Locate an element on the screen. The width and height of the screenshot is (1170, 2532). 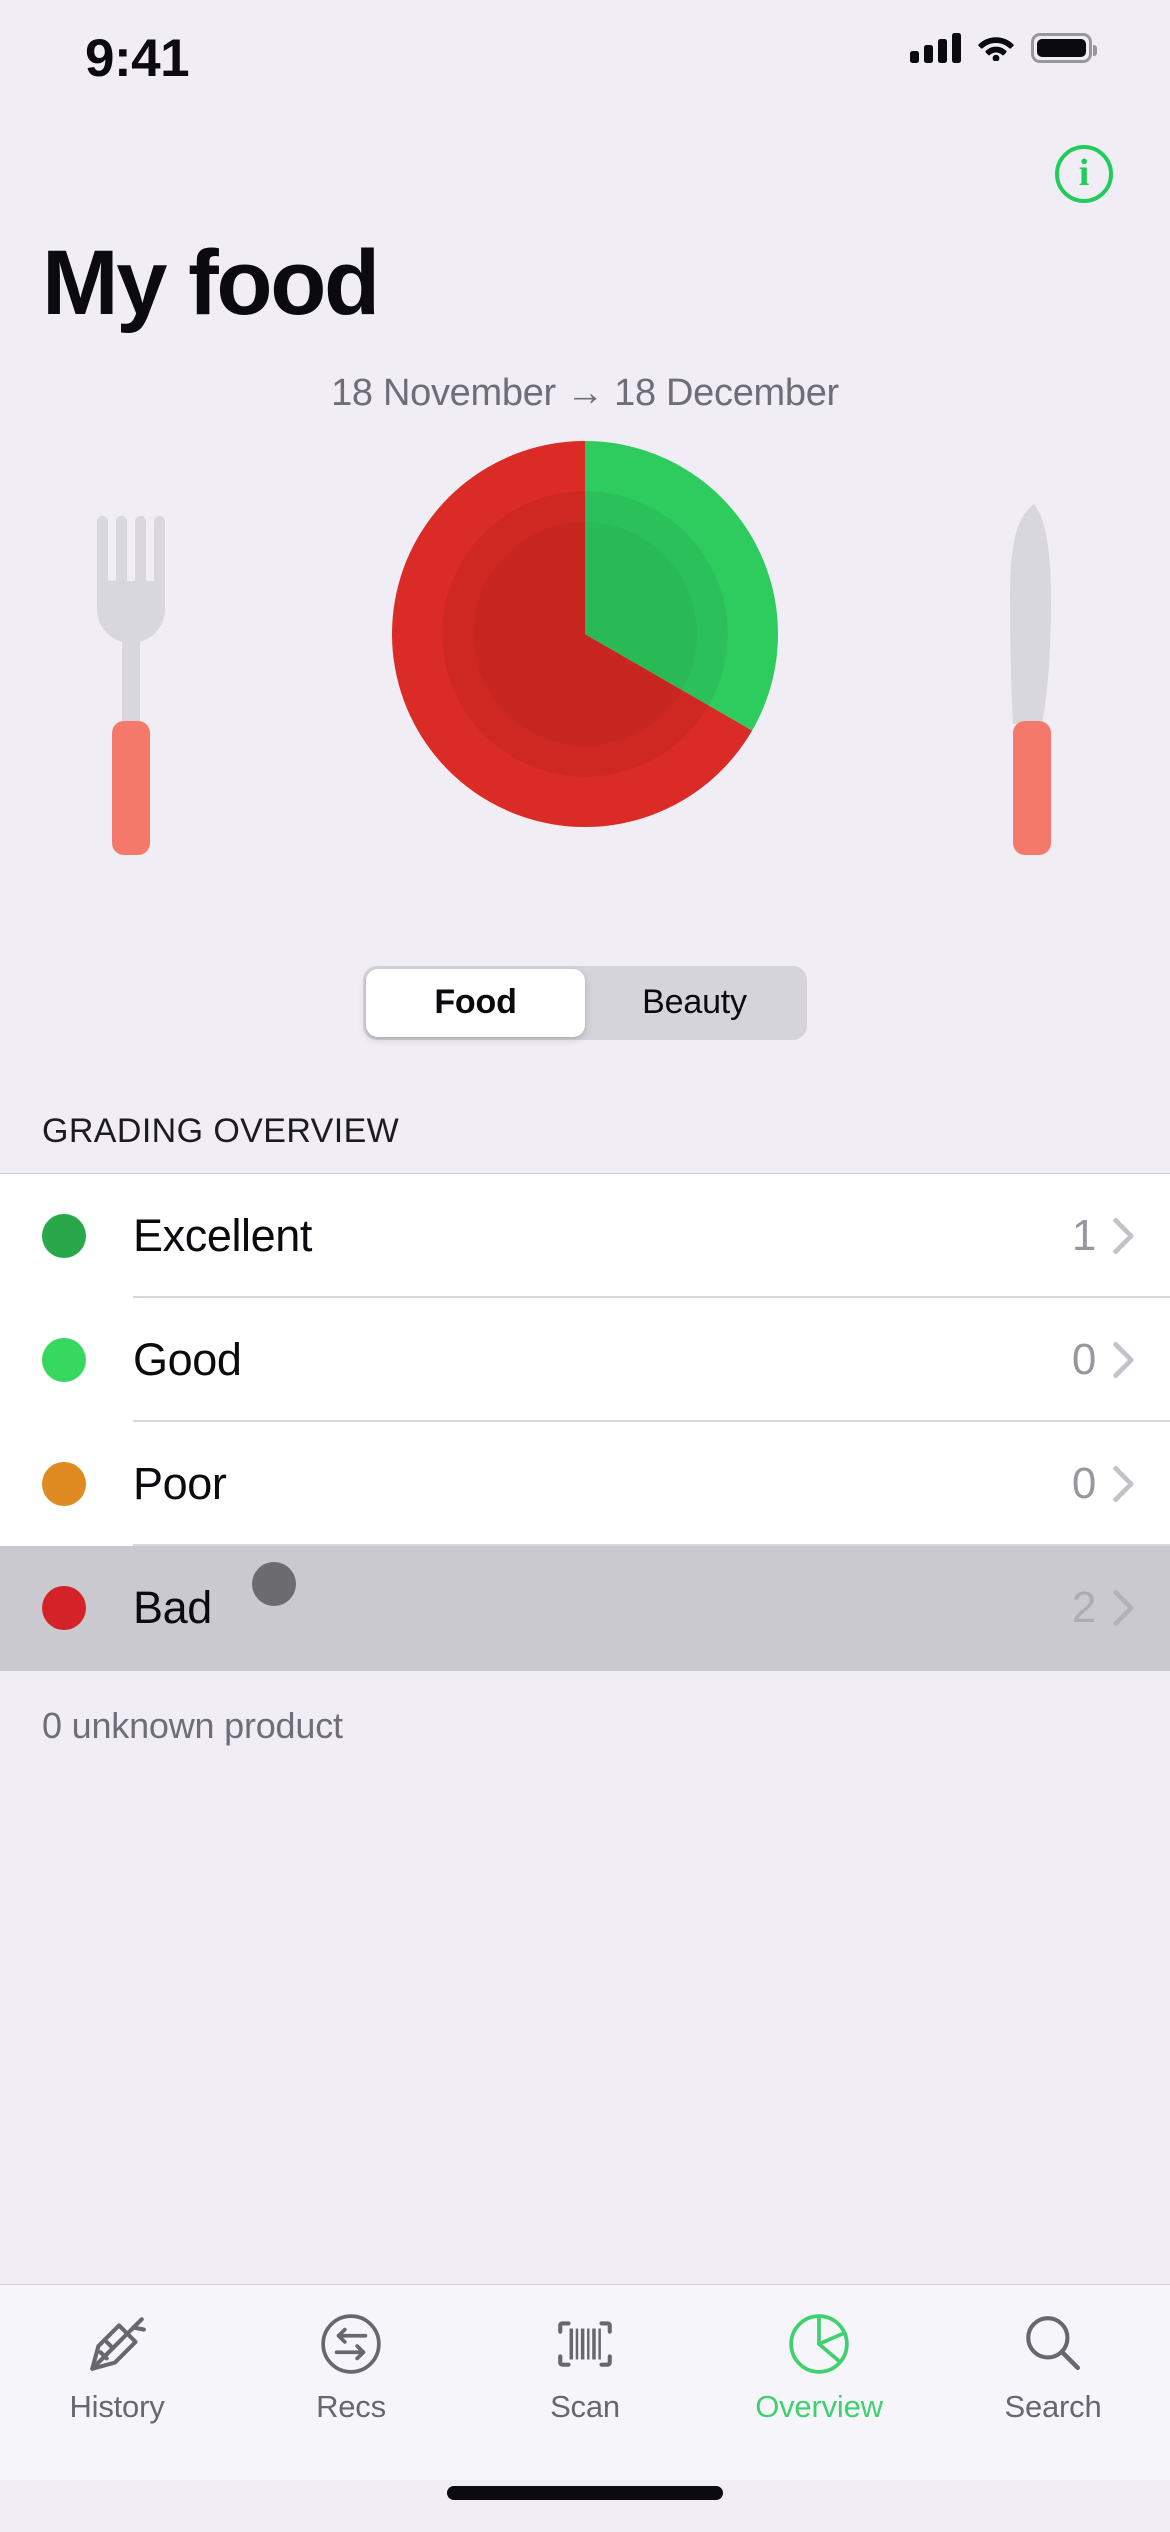
date-range: 18 November → 18 December is located at coordinates (585, 393).